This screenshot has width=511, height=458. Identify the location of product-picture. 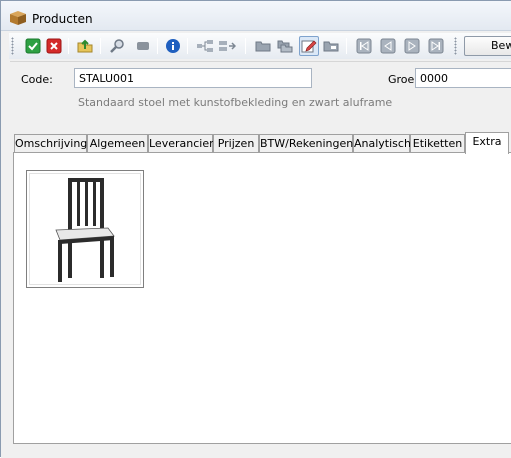
(85, 229).